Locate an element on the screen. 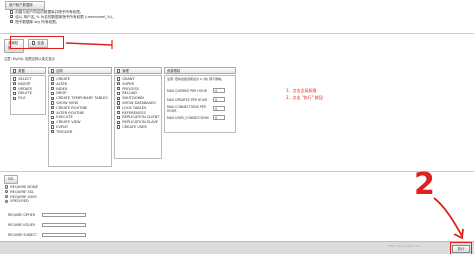 The image size is (474, 254). ssl-field-row: REQUIRE ISSUER is located at coordinates (47, 225).